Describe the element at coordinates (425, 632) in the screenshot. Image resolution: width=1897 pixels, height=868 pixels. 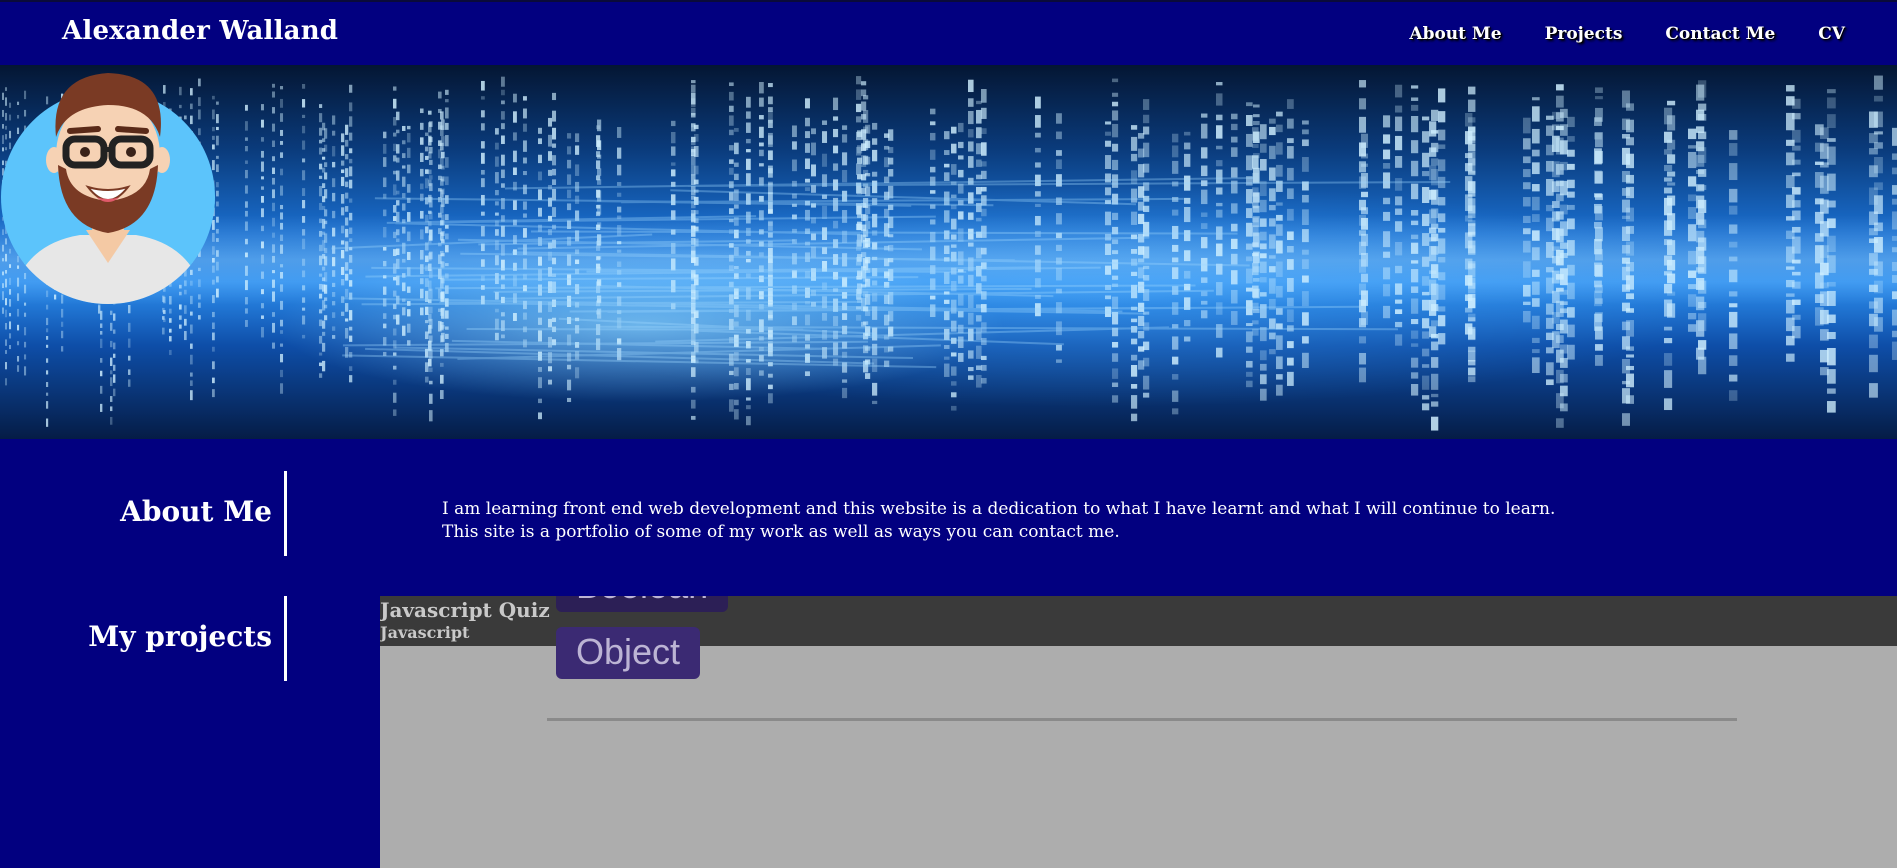
I see `project-language-tag: Javascript` at that location.